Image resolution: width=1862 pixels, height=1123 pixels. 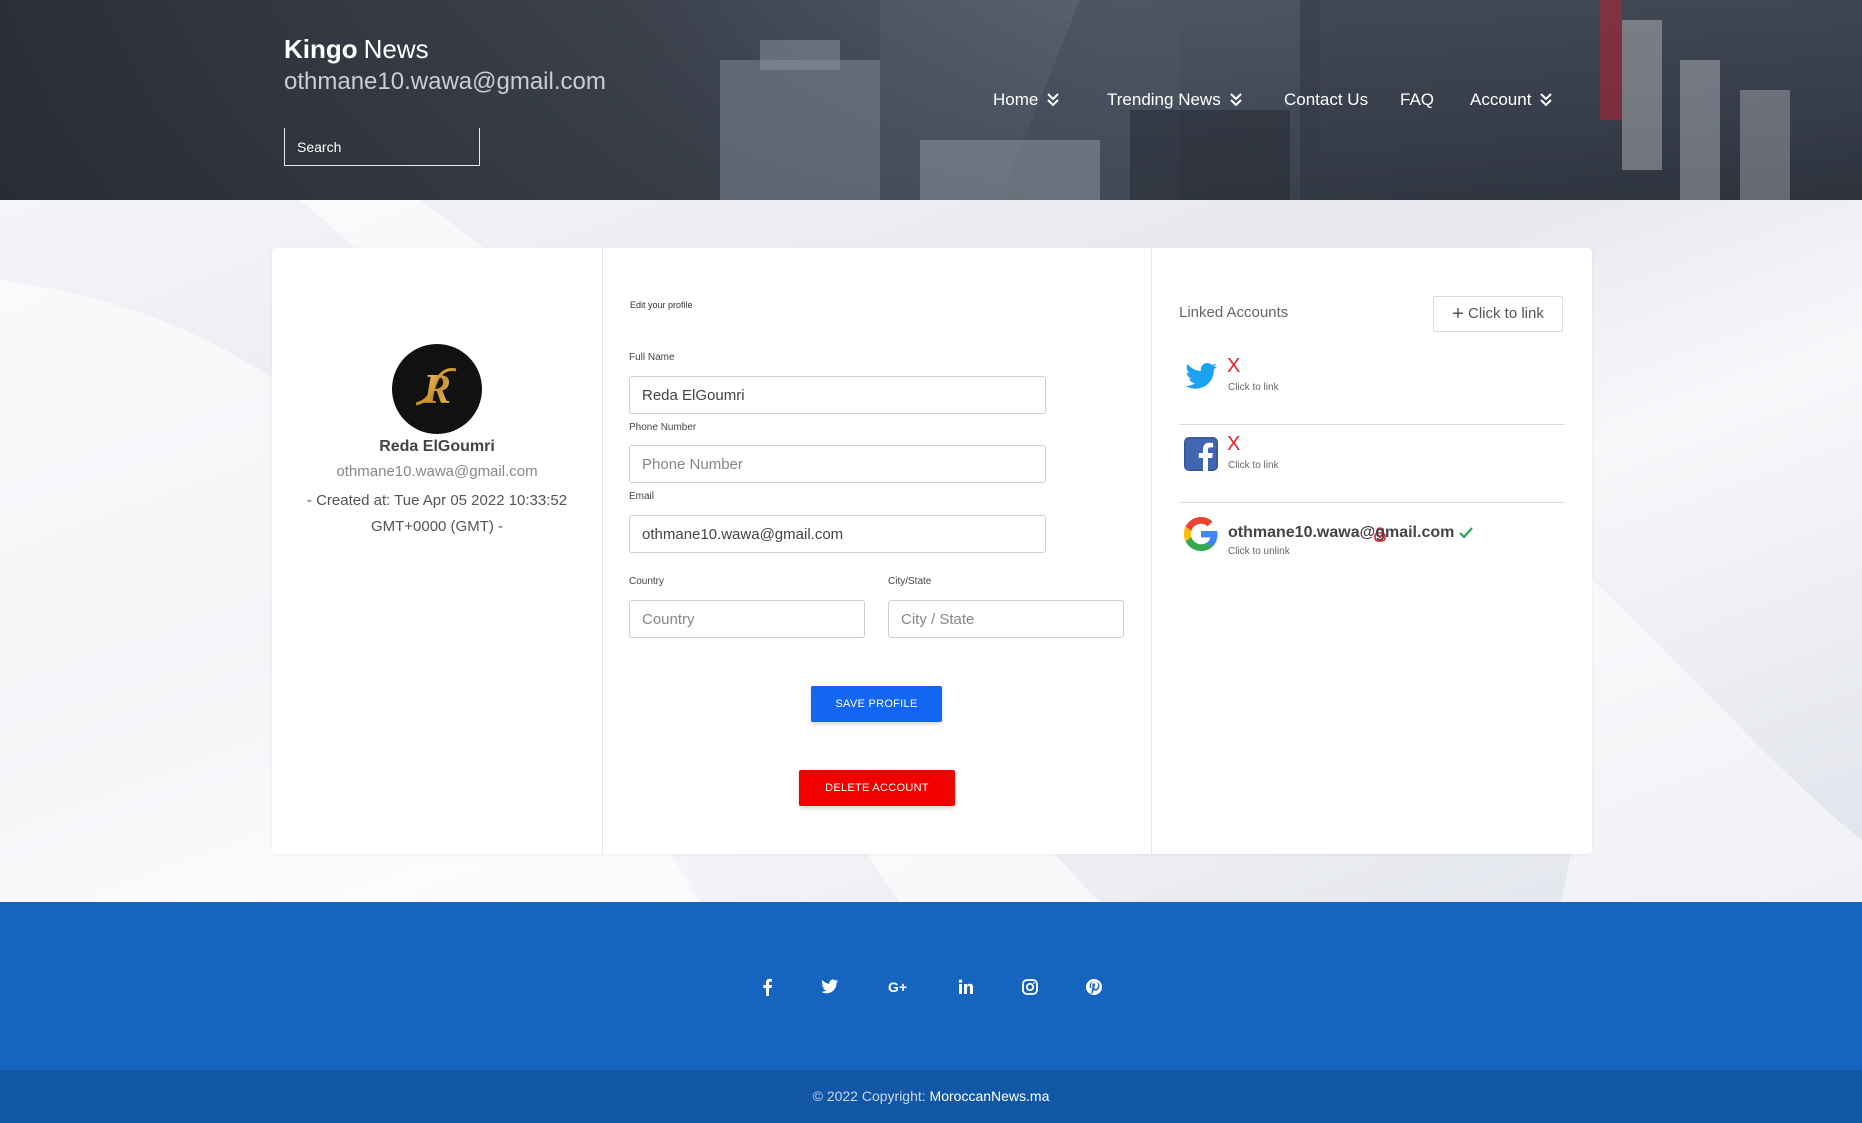 What do you see at coordinates (663, 427) in the screenshot?
I see `phone-number-label: Phone Number` at bounding box center [663, 427].